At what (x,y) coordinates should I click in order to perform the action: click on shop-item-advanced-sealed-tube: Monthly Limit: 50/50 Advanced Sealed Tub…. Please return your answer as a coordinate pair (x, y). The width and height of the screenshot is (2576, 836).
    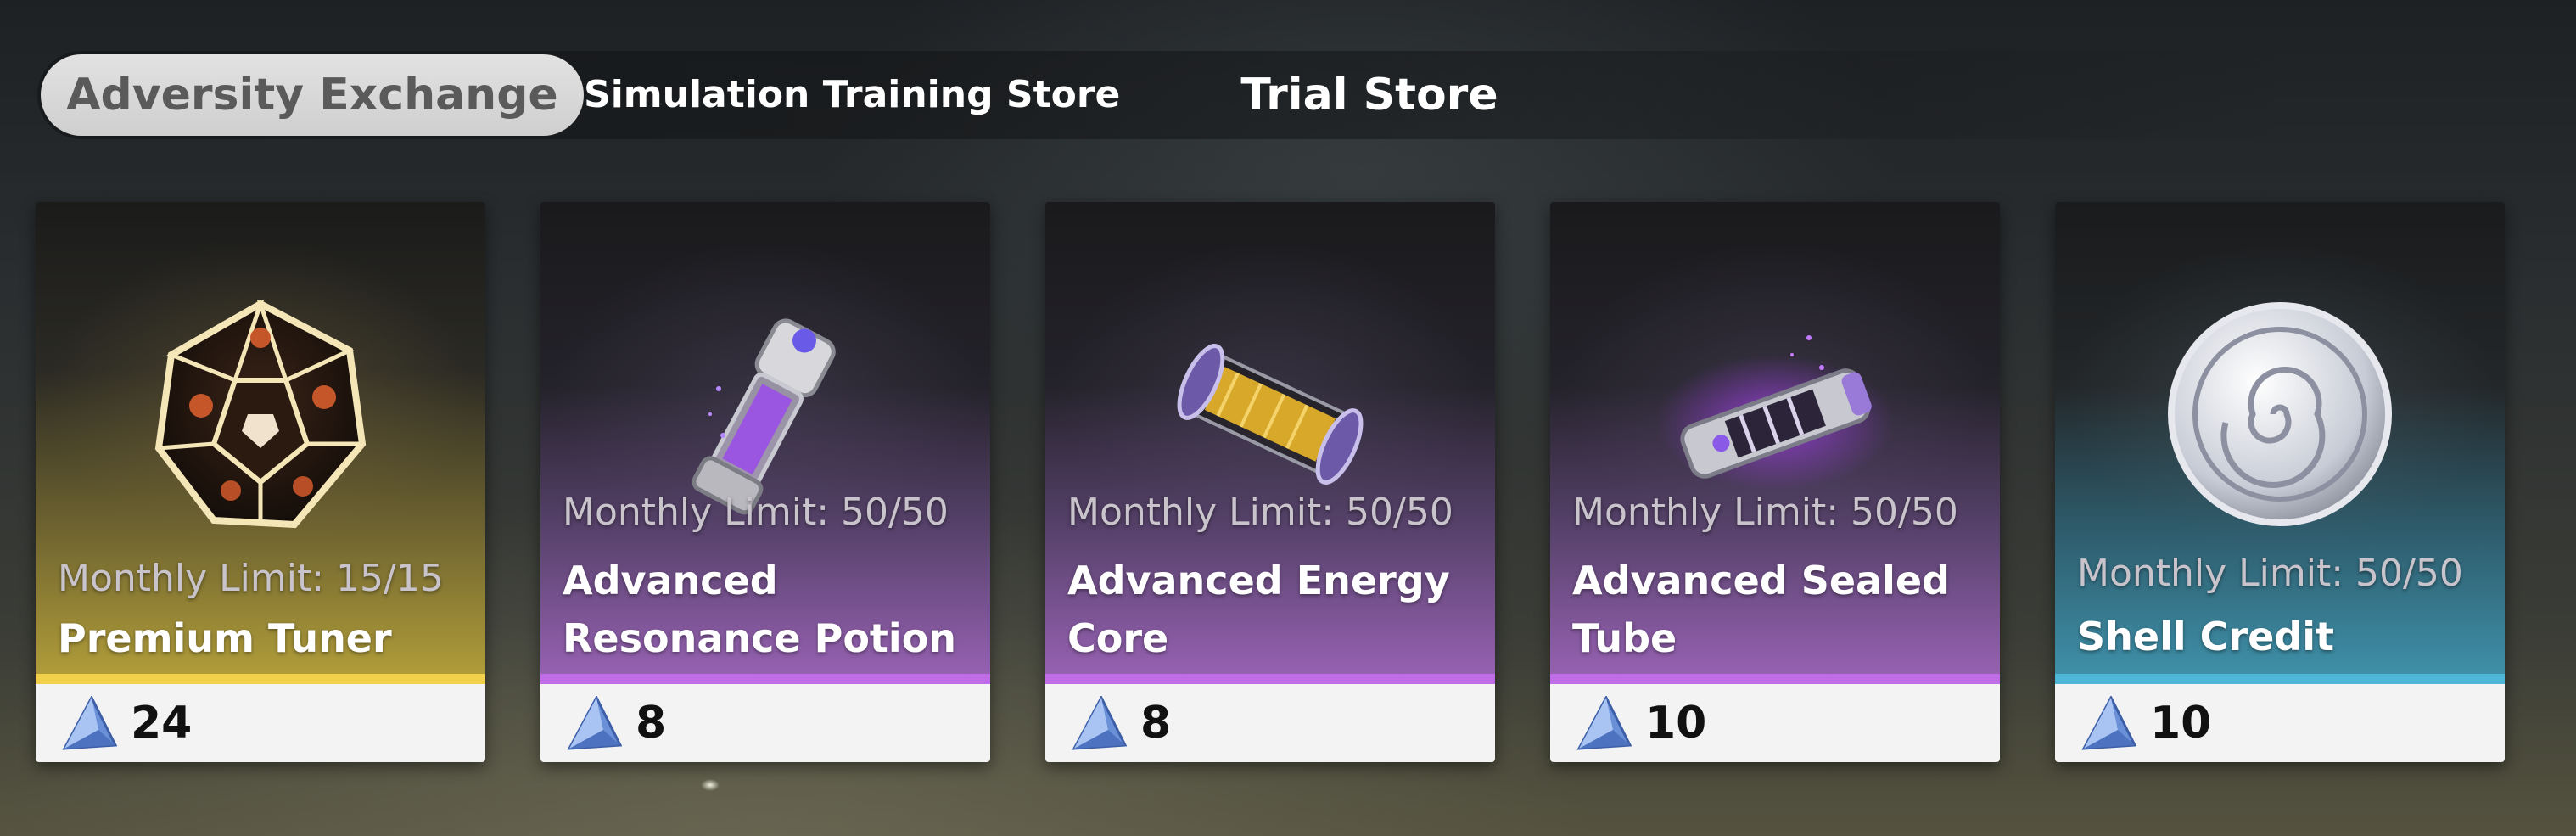
    Looking at the image, I should click on (1775, 482).